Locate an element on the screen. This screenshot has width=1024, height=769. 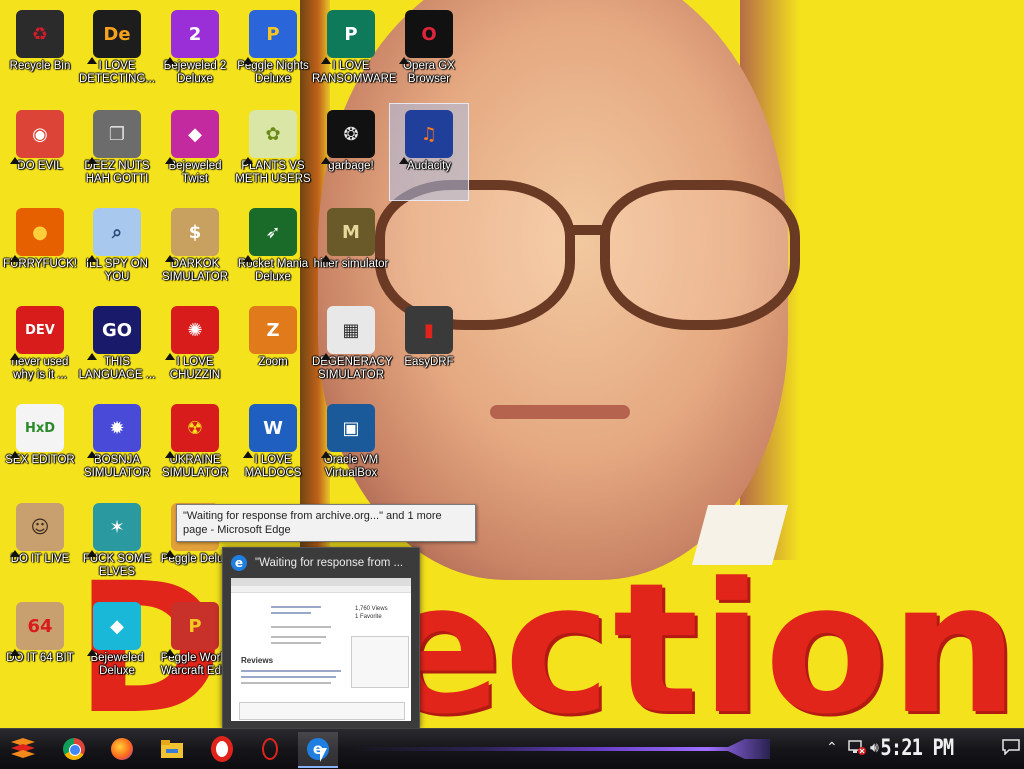
desktop-icon-i-love-maldocs: WI LOVE MALDOCS is located at coordinates (273, 446).